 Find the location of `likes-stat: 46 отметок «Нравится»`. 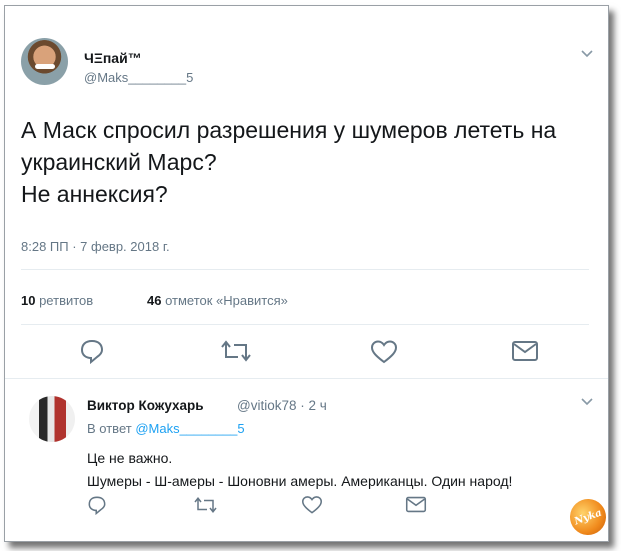

likes-stat: 46 отметок «Нравится» is located at coordinates (217, 300).